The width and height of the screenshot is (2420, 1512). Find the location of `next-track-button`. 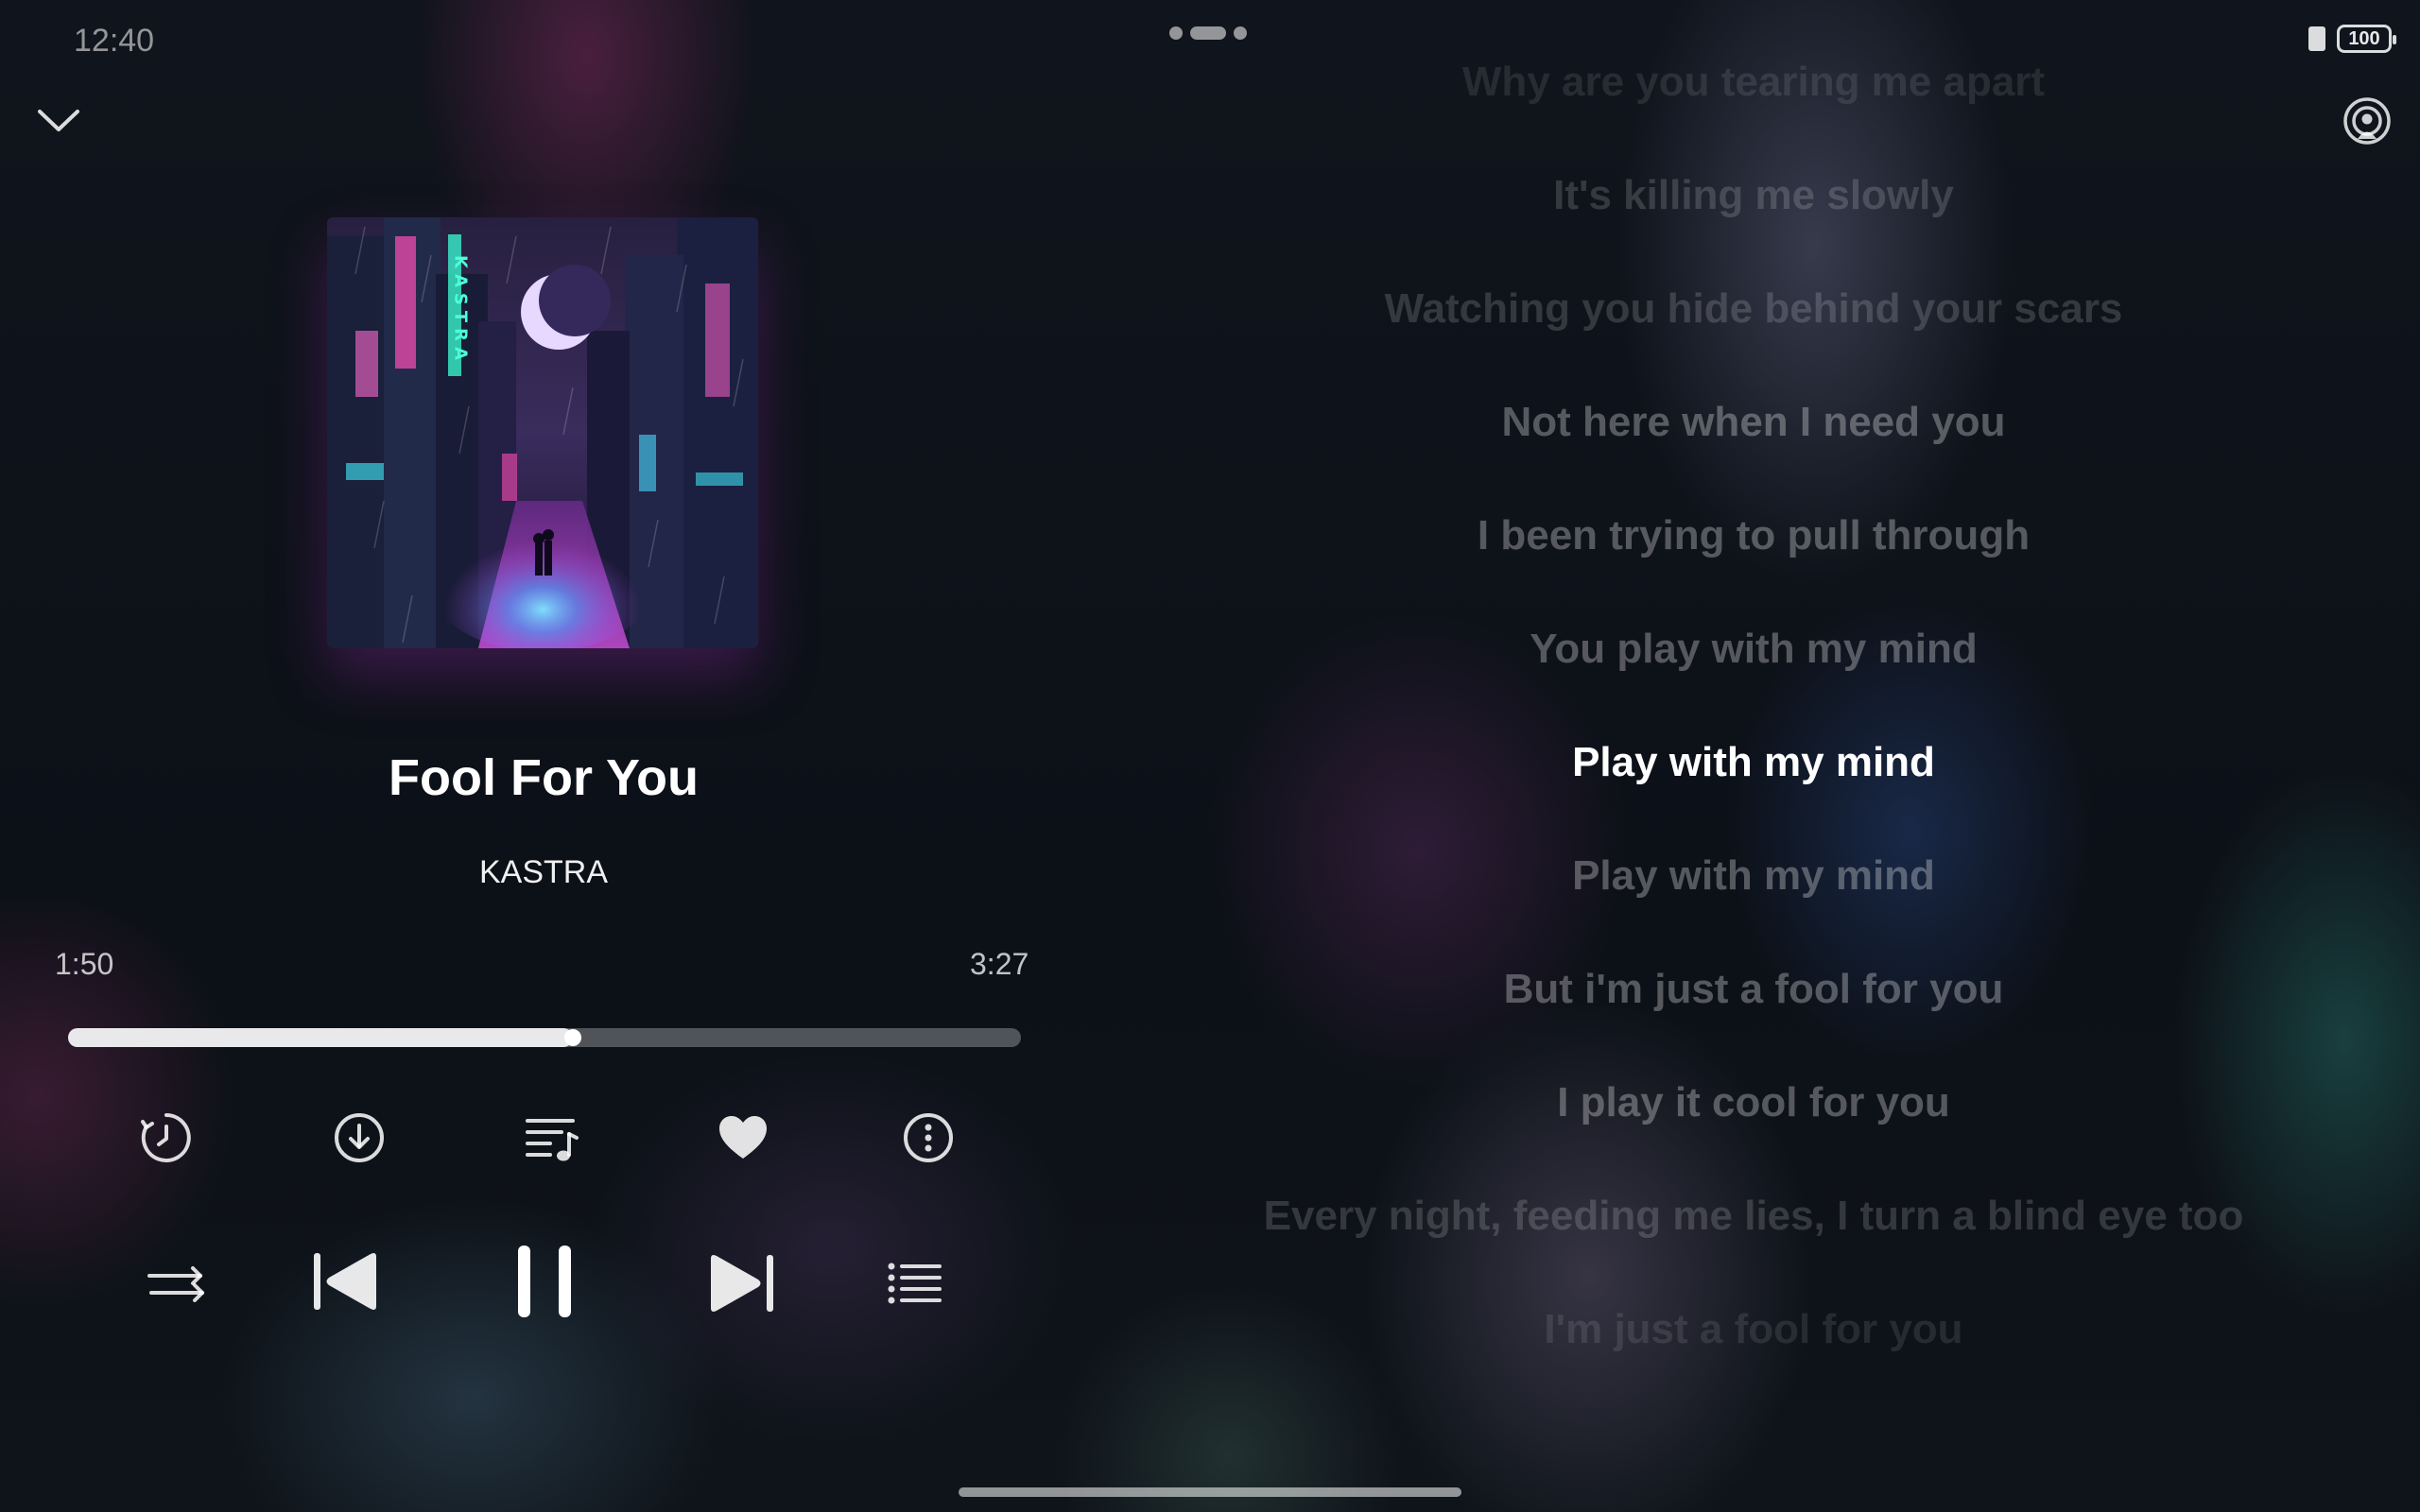

next-track-button is located at coordinates (741, 1283).